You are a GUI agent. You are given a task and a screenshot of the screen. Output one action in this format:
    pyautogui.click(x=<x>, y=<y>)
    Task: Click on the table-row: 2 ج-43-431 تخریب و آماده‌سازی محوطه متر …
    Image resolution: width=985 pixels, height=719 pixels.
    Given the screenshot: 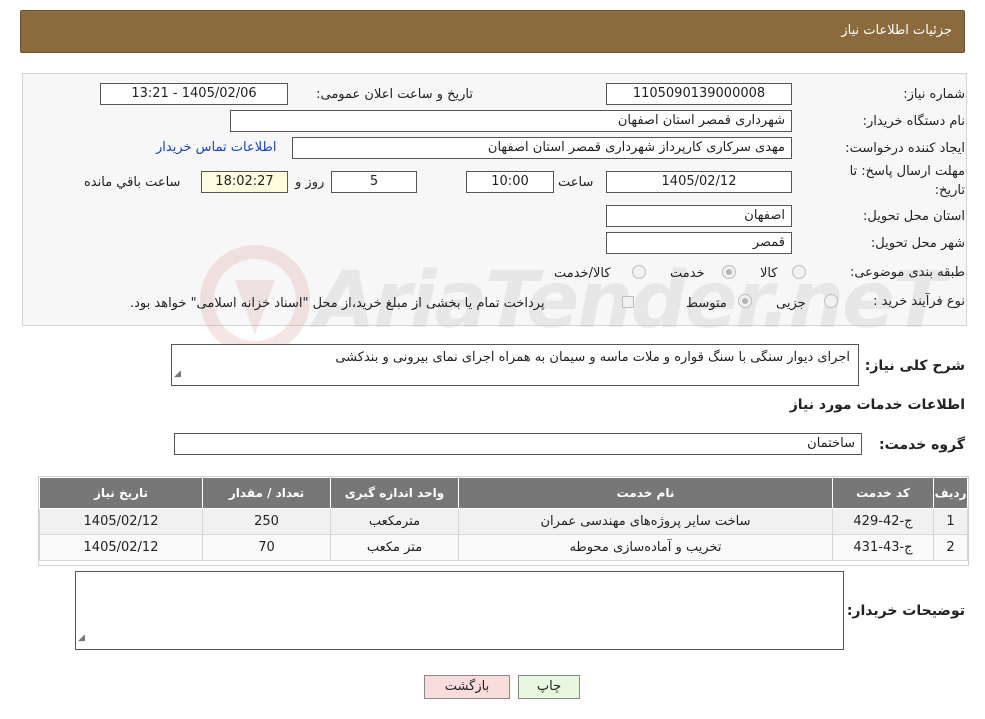 What is the action you would take?
    pyautogui.click(x=503, y=547)
    